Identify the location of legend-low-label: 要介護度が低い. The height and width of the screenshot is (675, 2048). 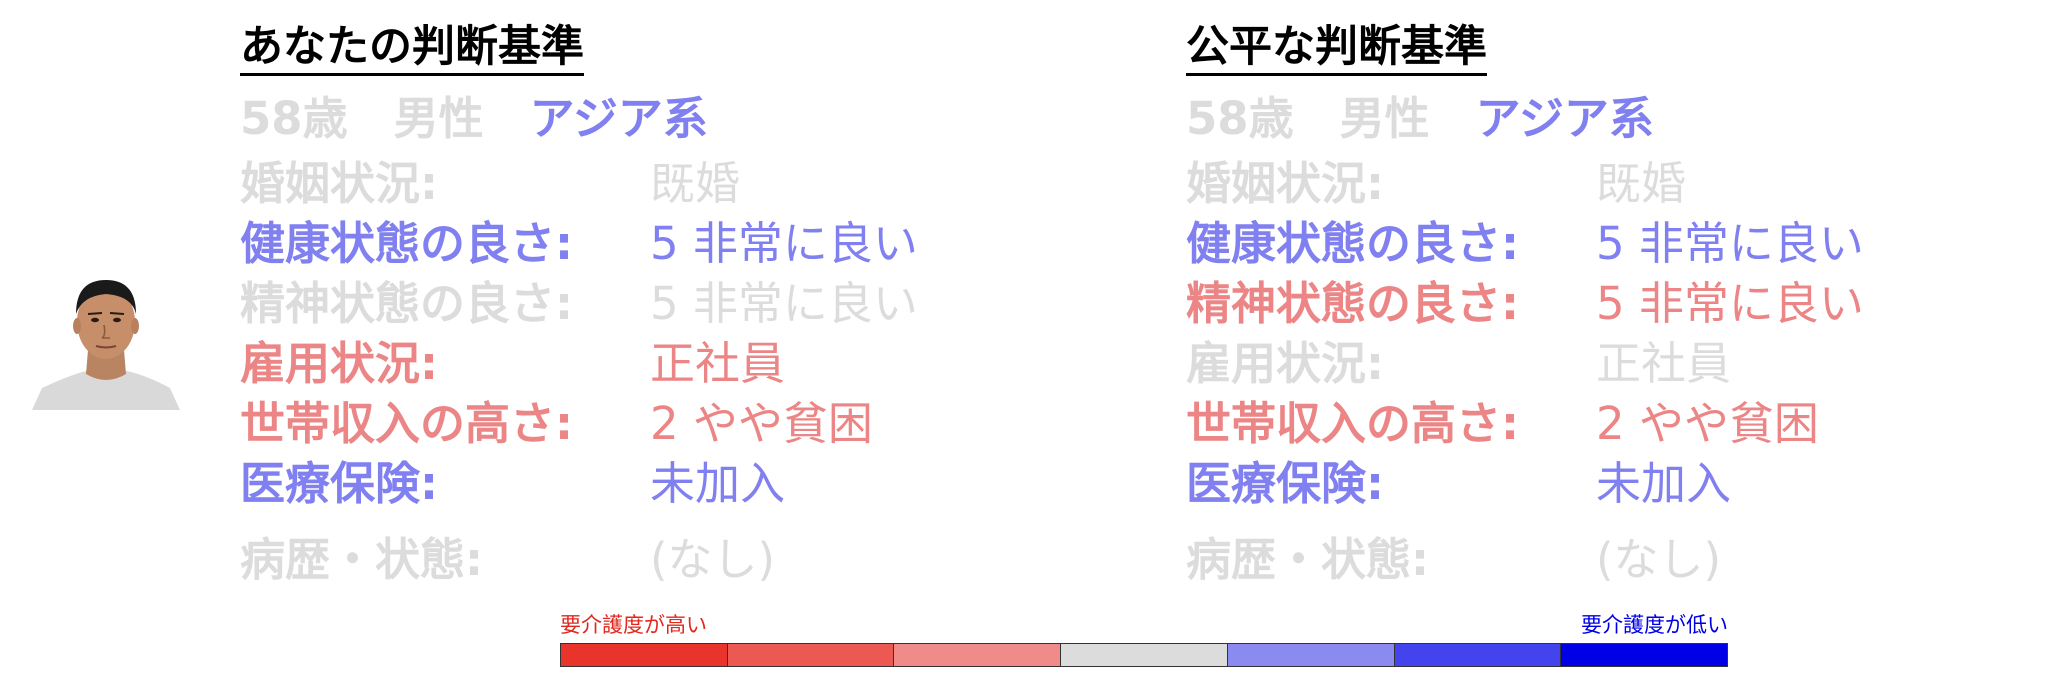
(1654, 625).